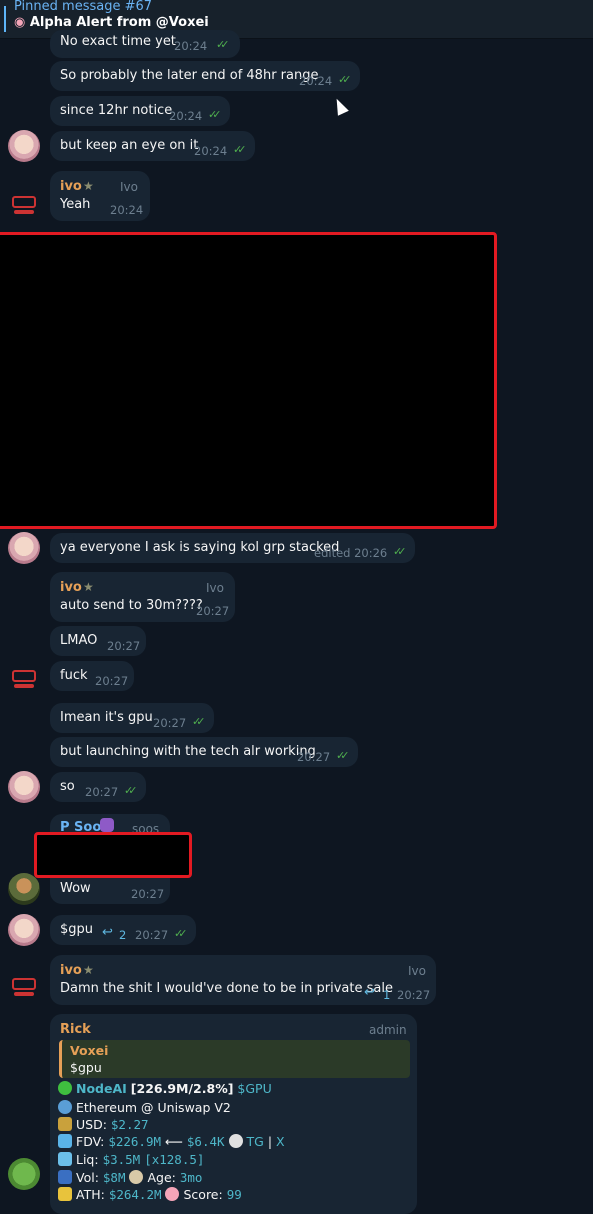 This screenshot has width=593, height=1214. Describe the element at coordinates (86, 1067) in the screenshot. I see `quote-text: $gpu` at that location.